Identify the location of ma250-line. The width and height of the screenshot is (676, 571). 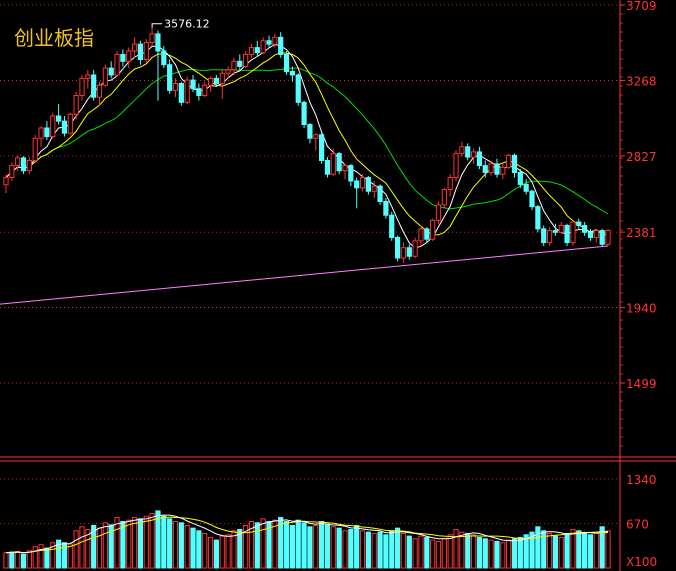
(304, 275).